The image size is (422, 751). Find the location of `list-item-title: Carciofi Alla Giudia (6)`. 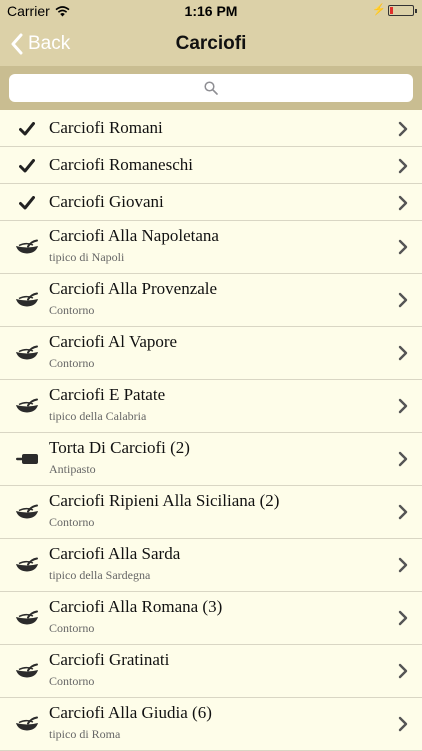

list-item-title: Carciofi Alla Giudia (6) is located at coordinates (130, 712).